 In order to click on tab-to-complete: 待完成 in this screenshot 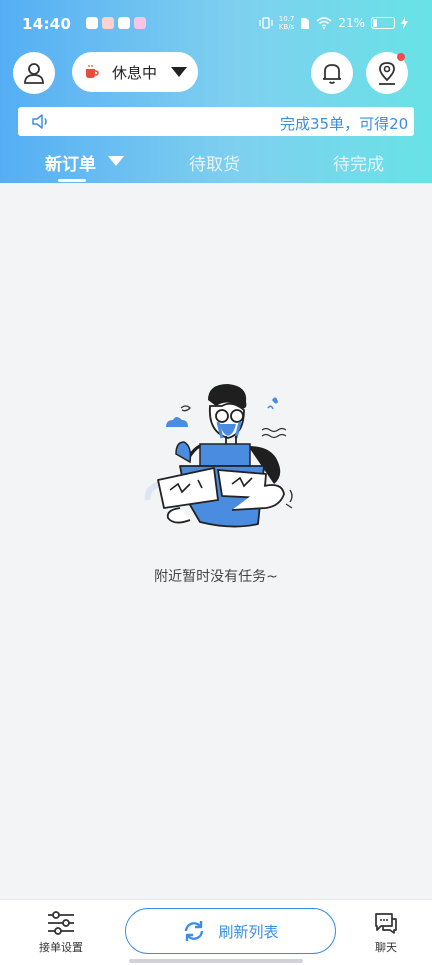, I will do `click(358, 162)`.